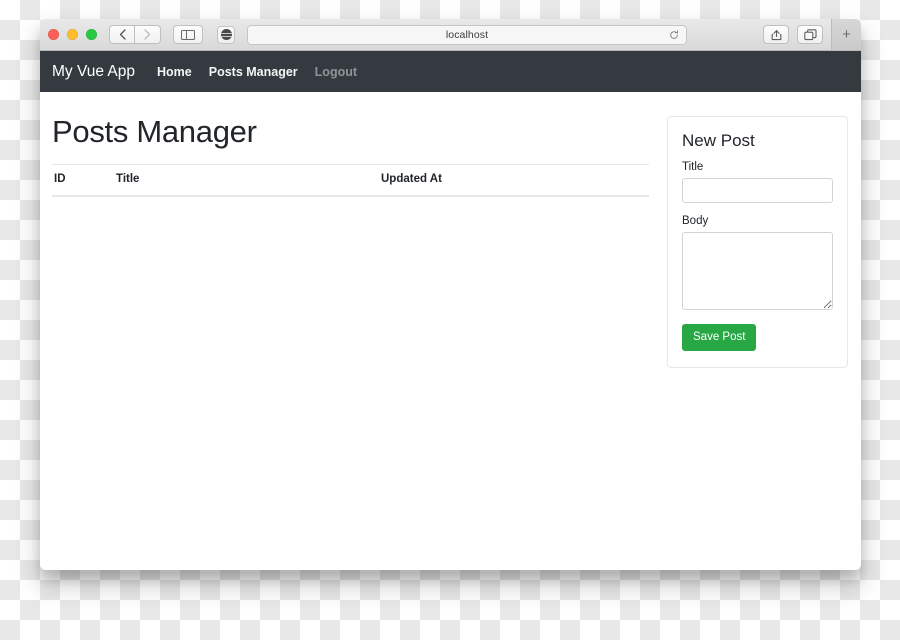 This screenshot has width=900, height=640. What do you see at coordinates (253, 72) in the screenshot?
I see `nav-link-posts-manager: Posts Manager` at bounding box center [253, 72].